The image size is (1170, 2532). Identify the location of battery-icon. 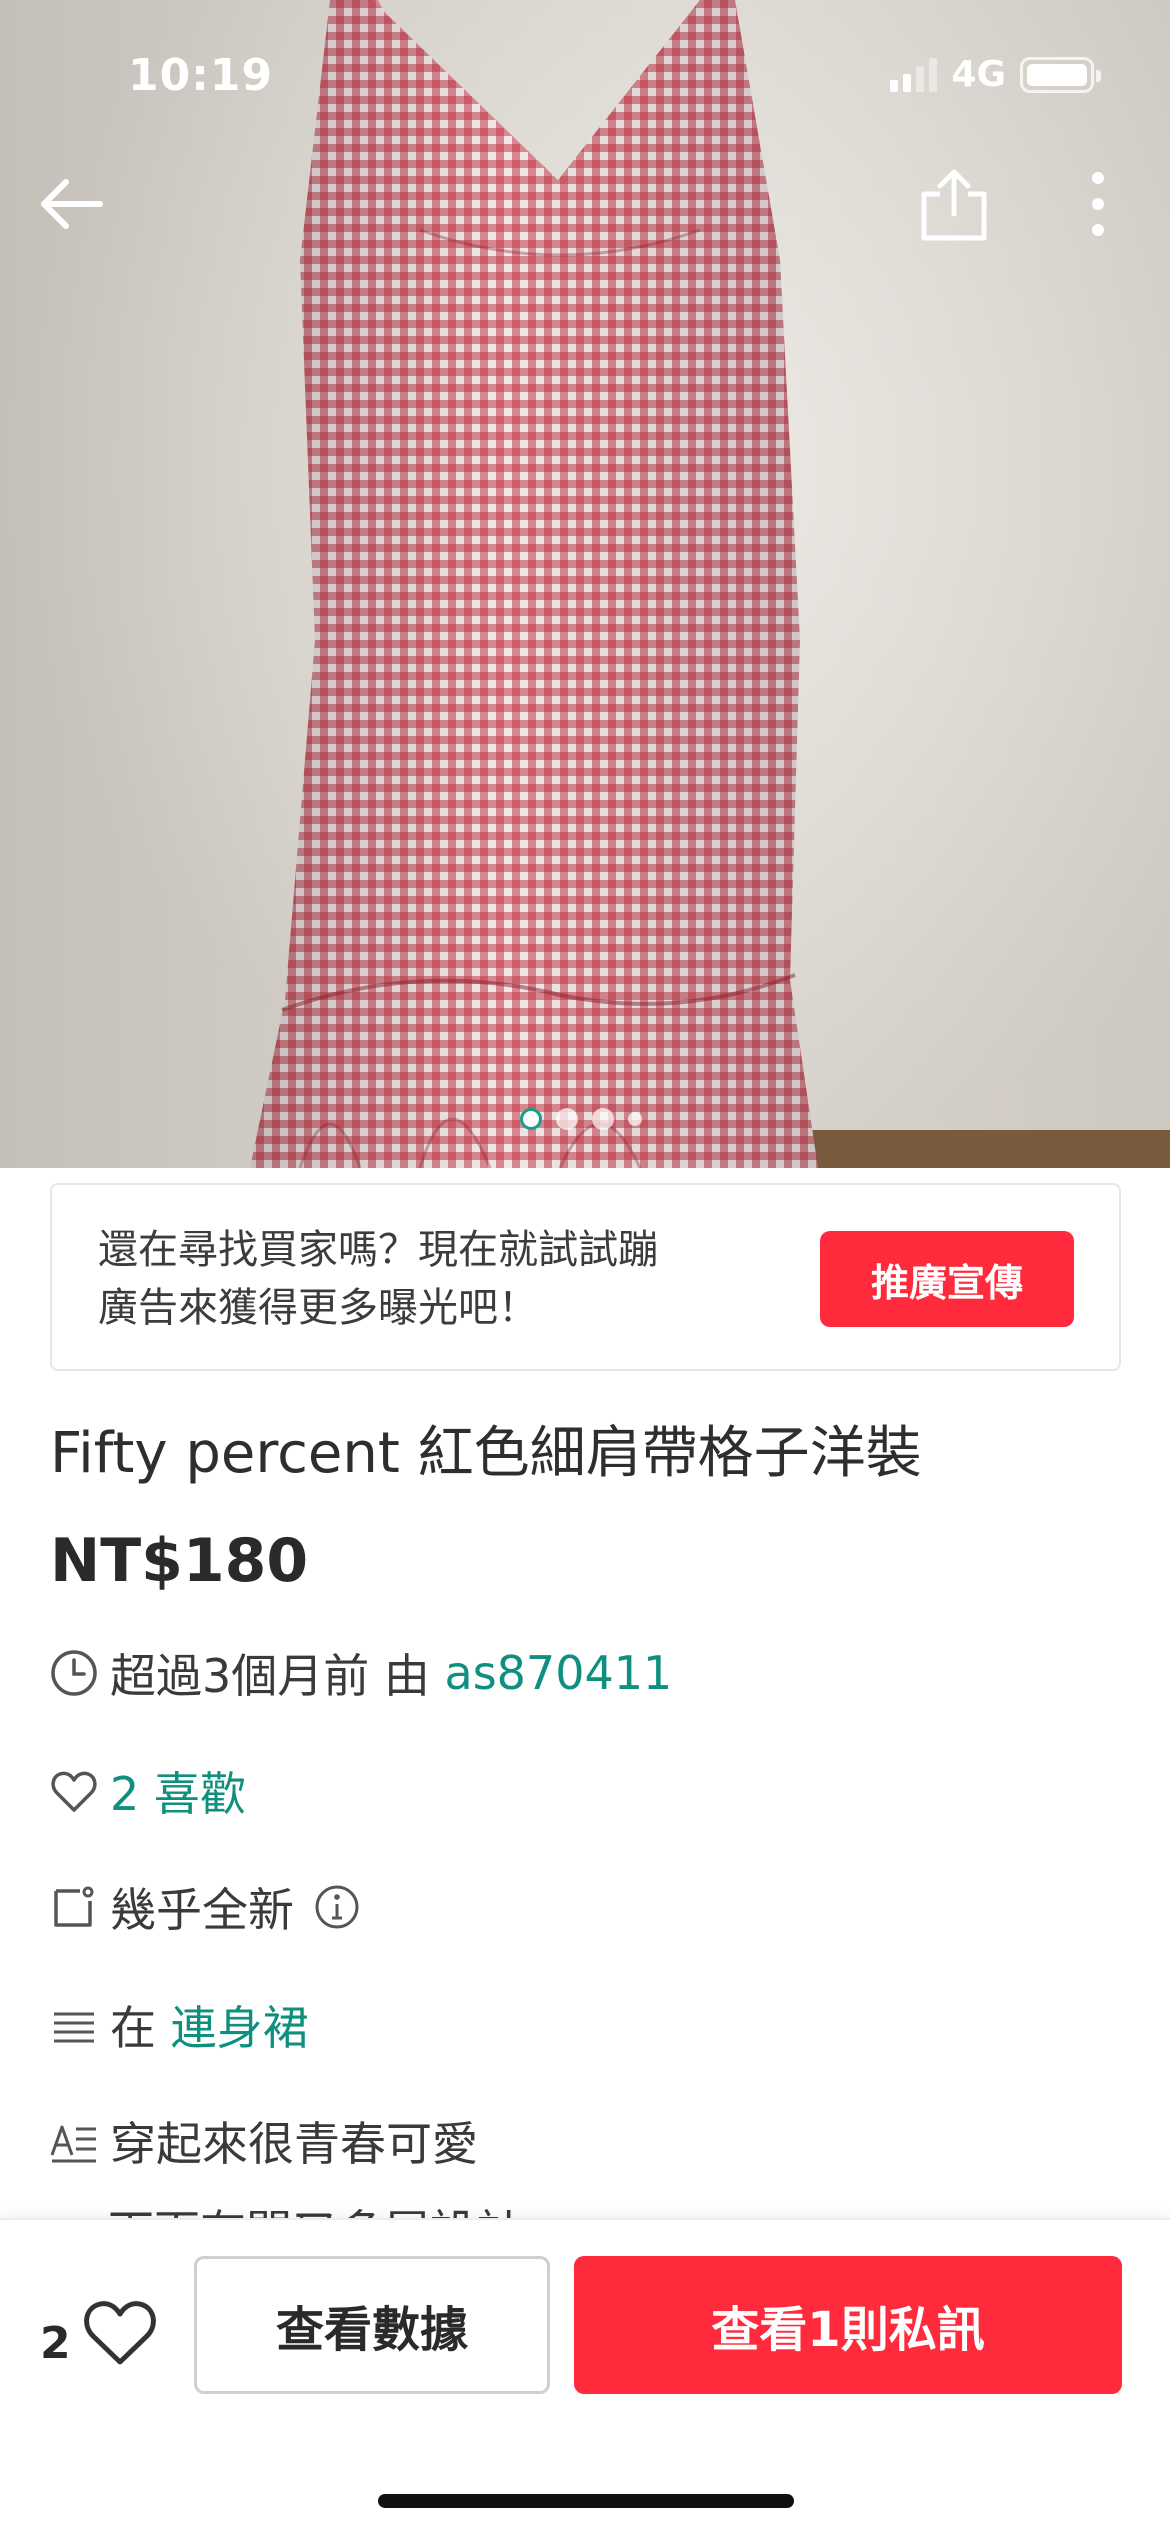
(1060, 74).